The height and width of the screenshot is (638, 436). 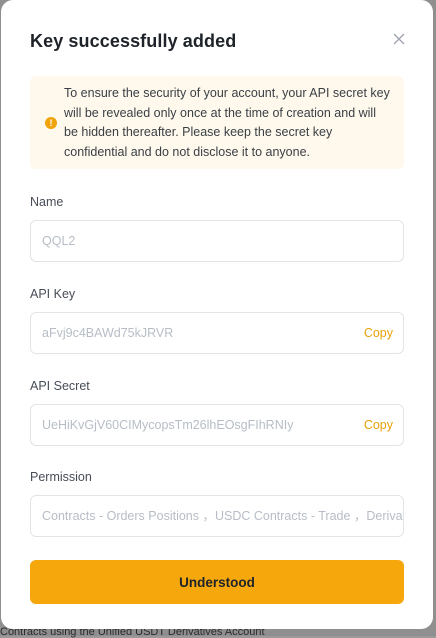 What do you see at coordinates (378, 333) in the screenshot?
I see `copy-api-key-button: Copy` at bounding box center [378, 333].